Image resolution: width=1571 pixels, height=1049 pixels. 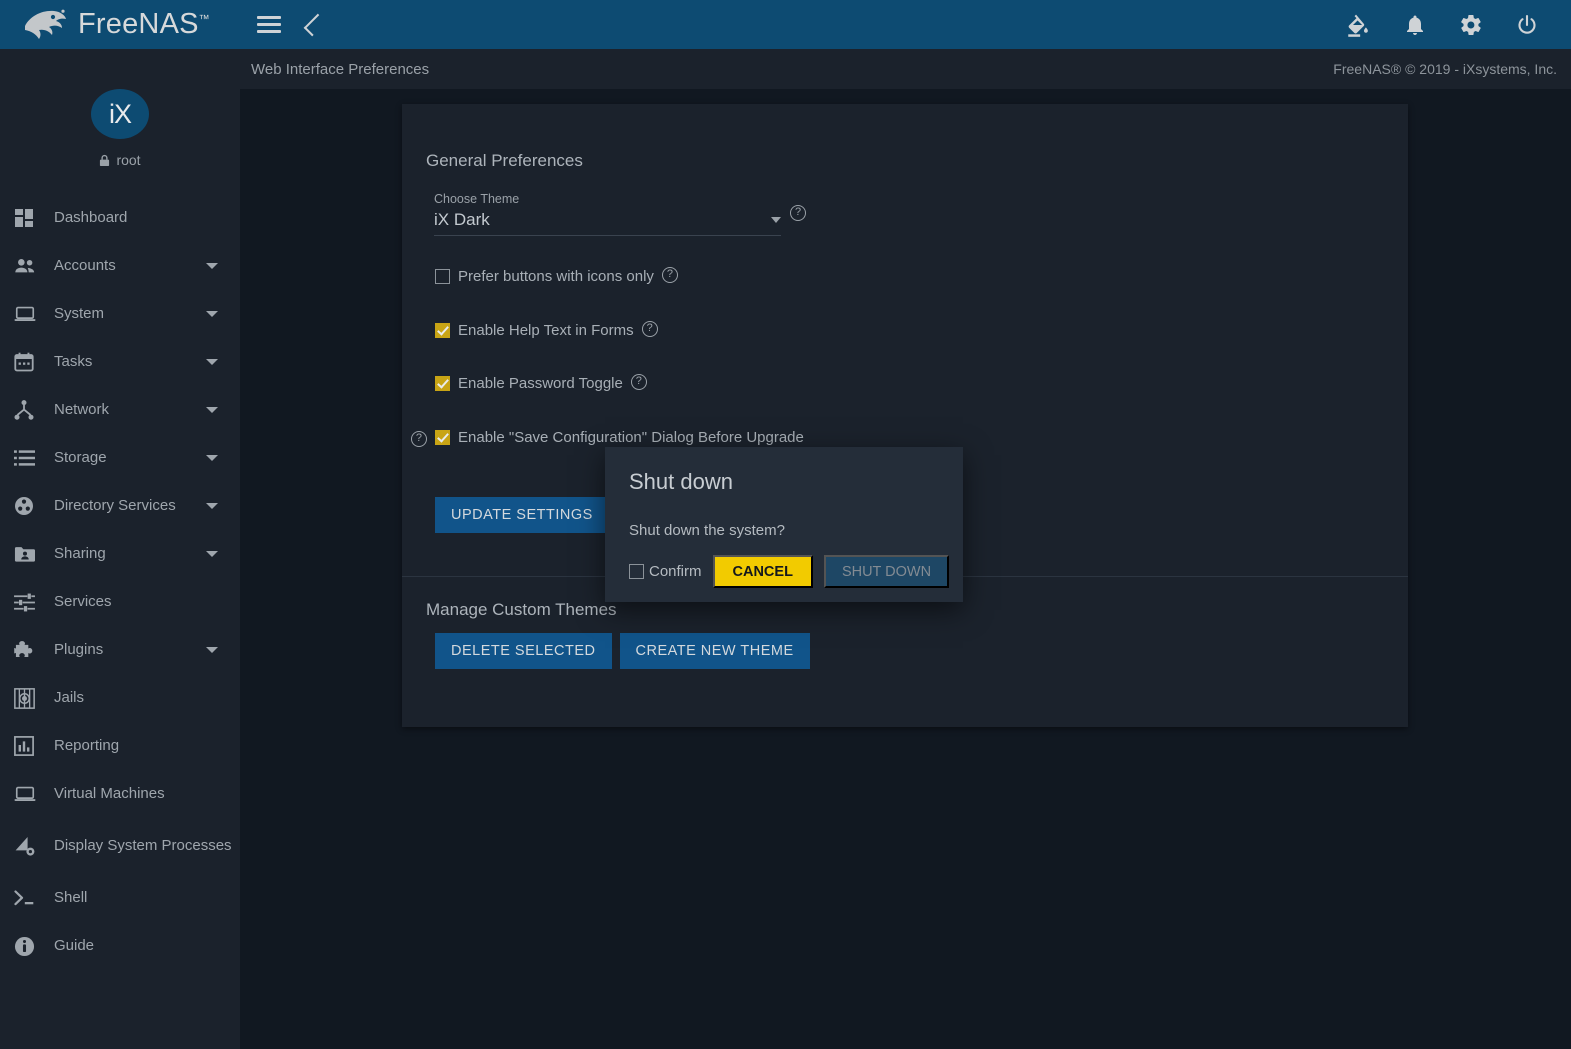 What do you see at coordinates (120, 602) in the screenshot?
I see `sidebar-item-services: Services` at bounding box center [120, 602].